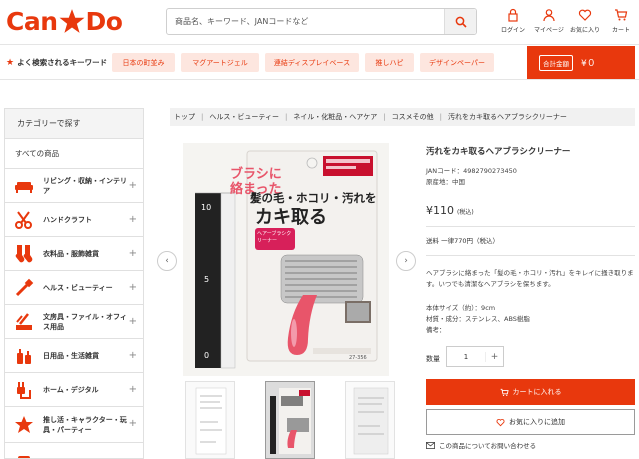 This screenshot has height=459, width=639. I want to click on add-to-cart-label: カートに入れる, so click(537, 392).